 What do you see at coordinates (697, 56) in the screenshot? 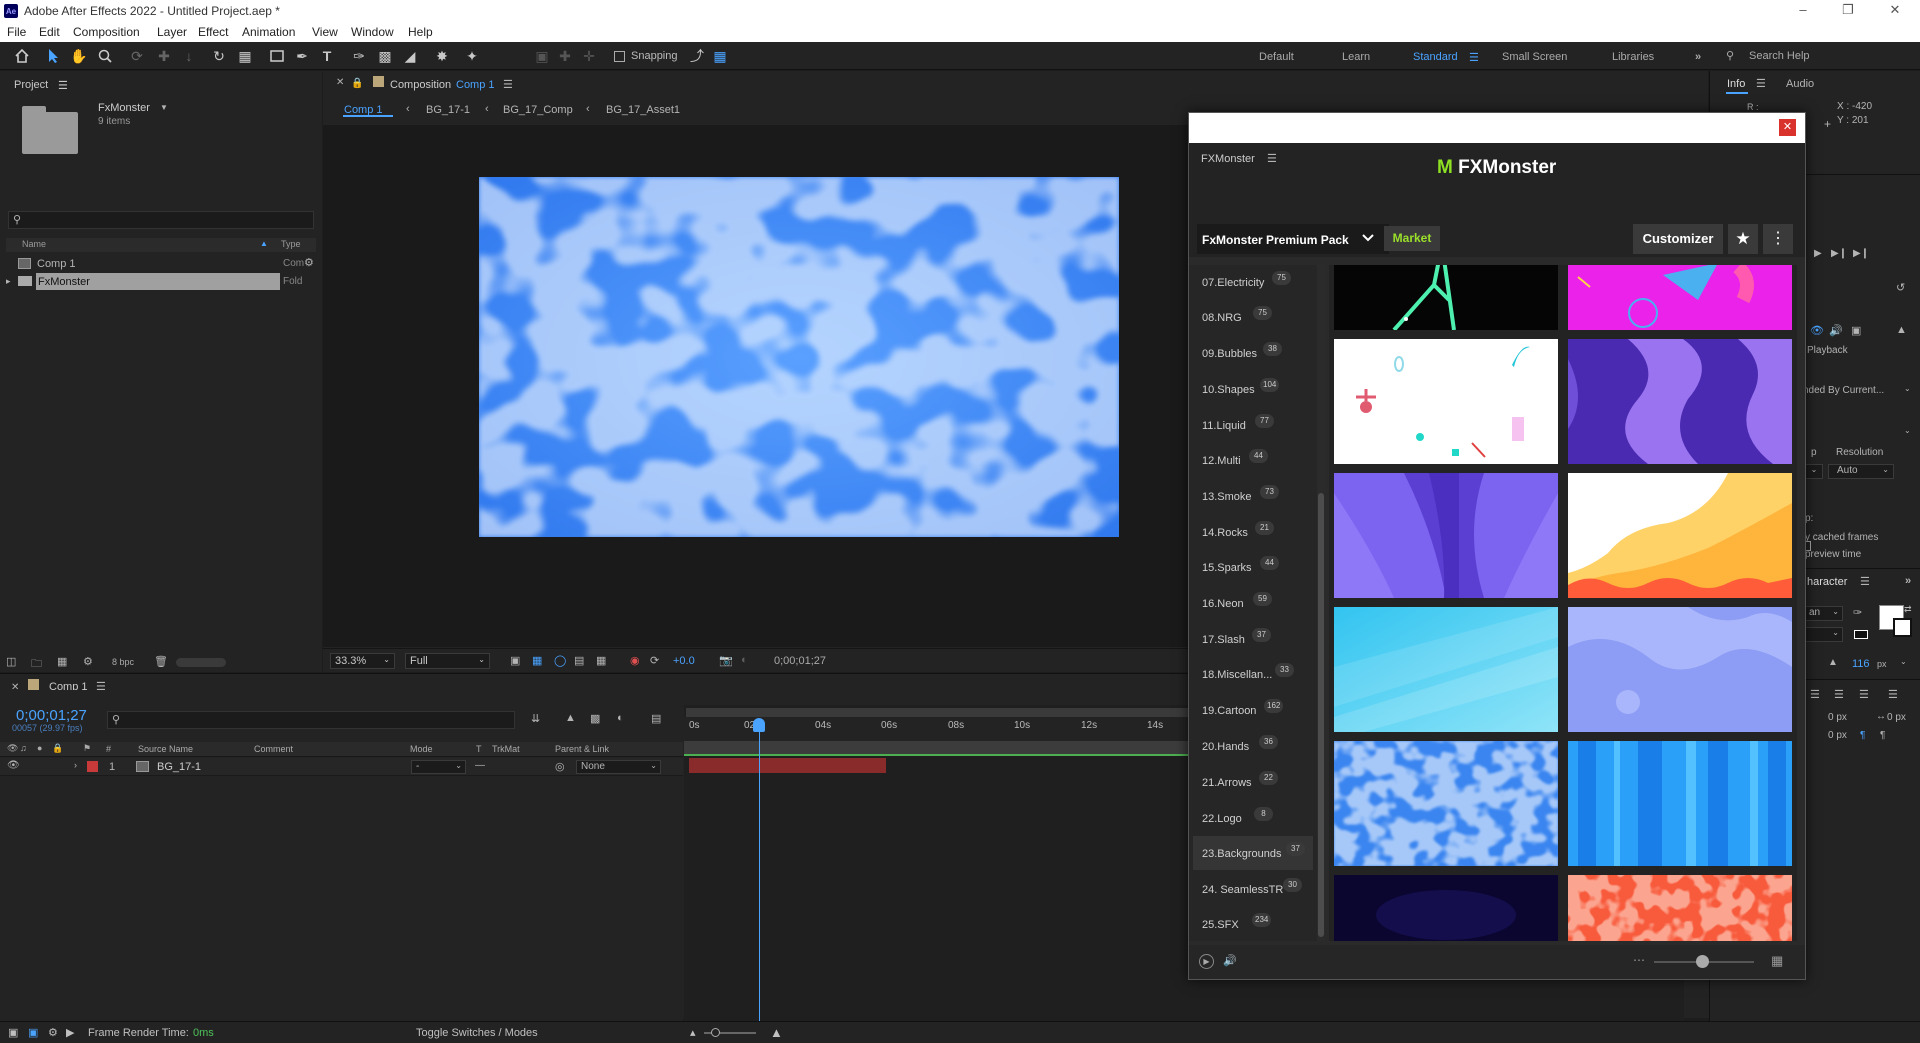
I see `snap-options-icon: ⤴` at bounding box center [697, 56].